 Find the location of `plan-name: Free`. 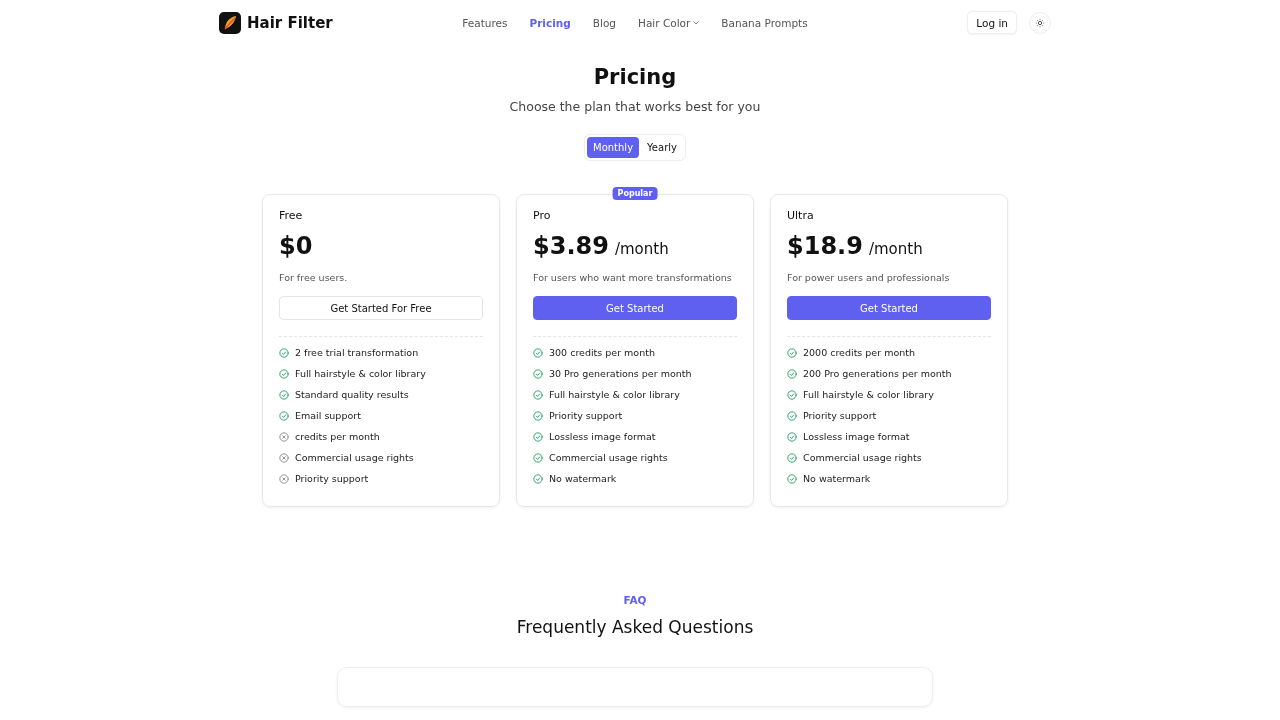

plan-name: Free is located at coordinates (291, 215).